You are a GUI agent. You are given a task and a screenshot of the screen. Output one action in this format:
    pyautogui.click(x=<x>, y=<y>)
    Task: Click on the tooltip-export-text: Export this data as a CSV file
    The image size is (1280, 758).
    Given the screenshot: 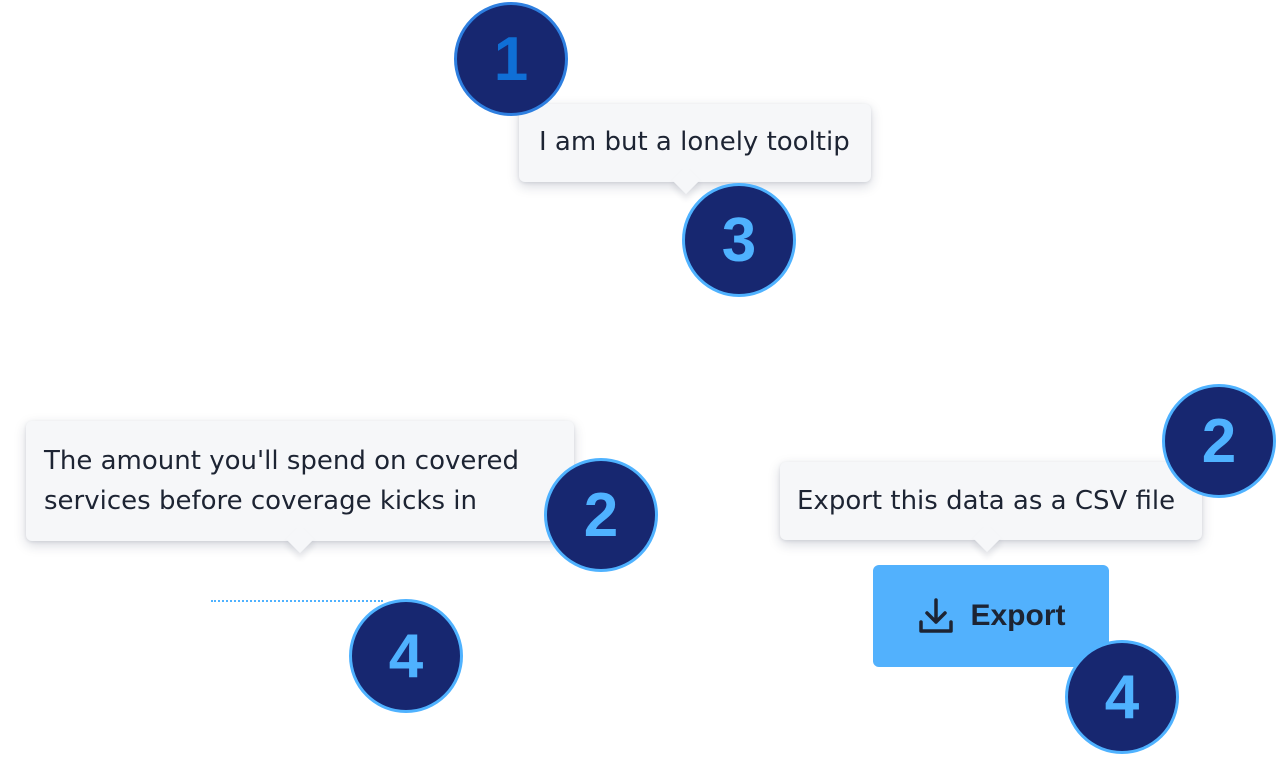 What is the action you would take?
    pyautogui.click(x=986, y=501)
    